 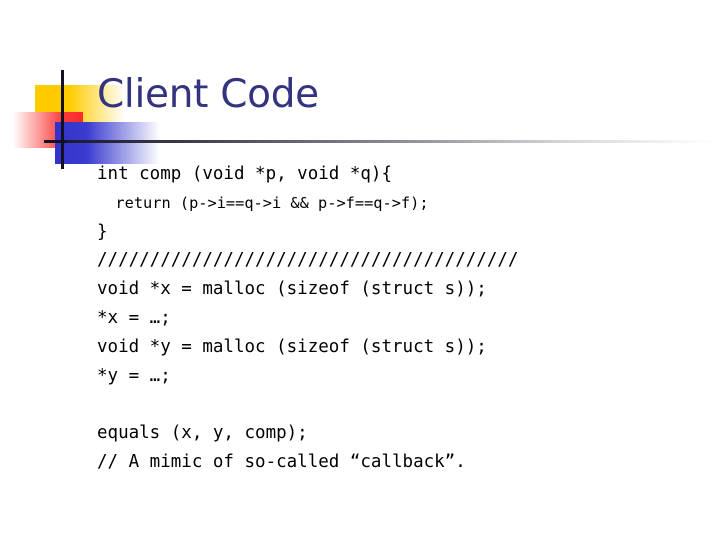 I want to click on blue-square-icon, so click(x=107, y=143).